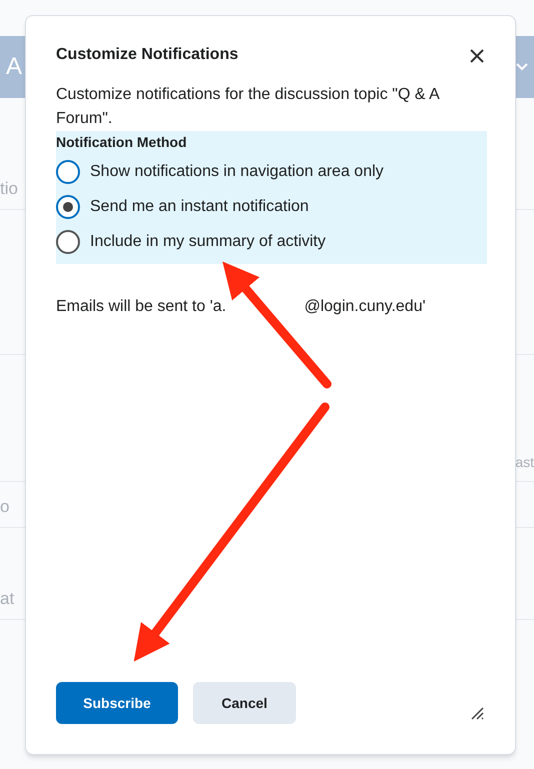 The image size is (534, 769). I want to click on dialog-title: Customize Notifications, so click(147, 55).